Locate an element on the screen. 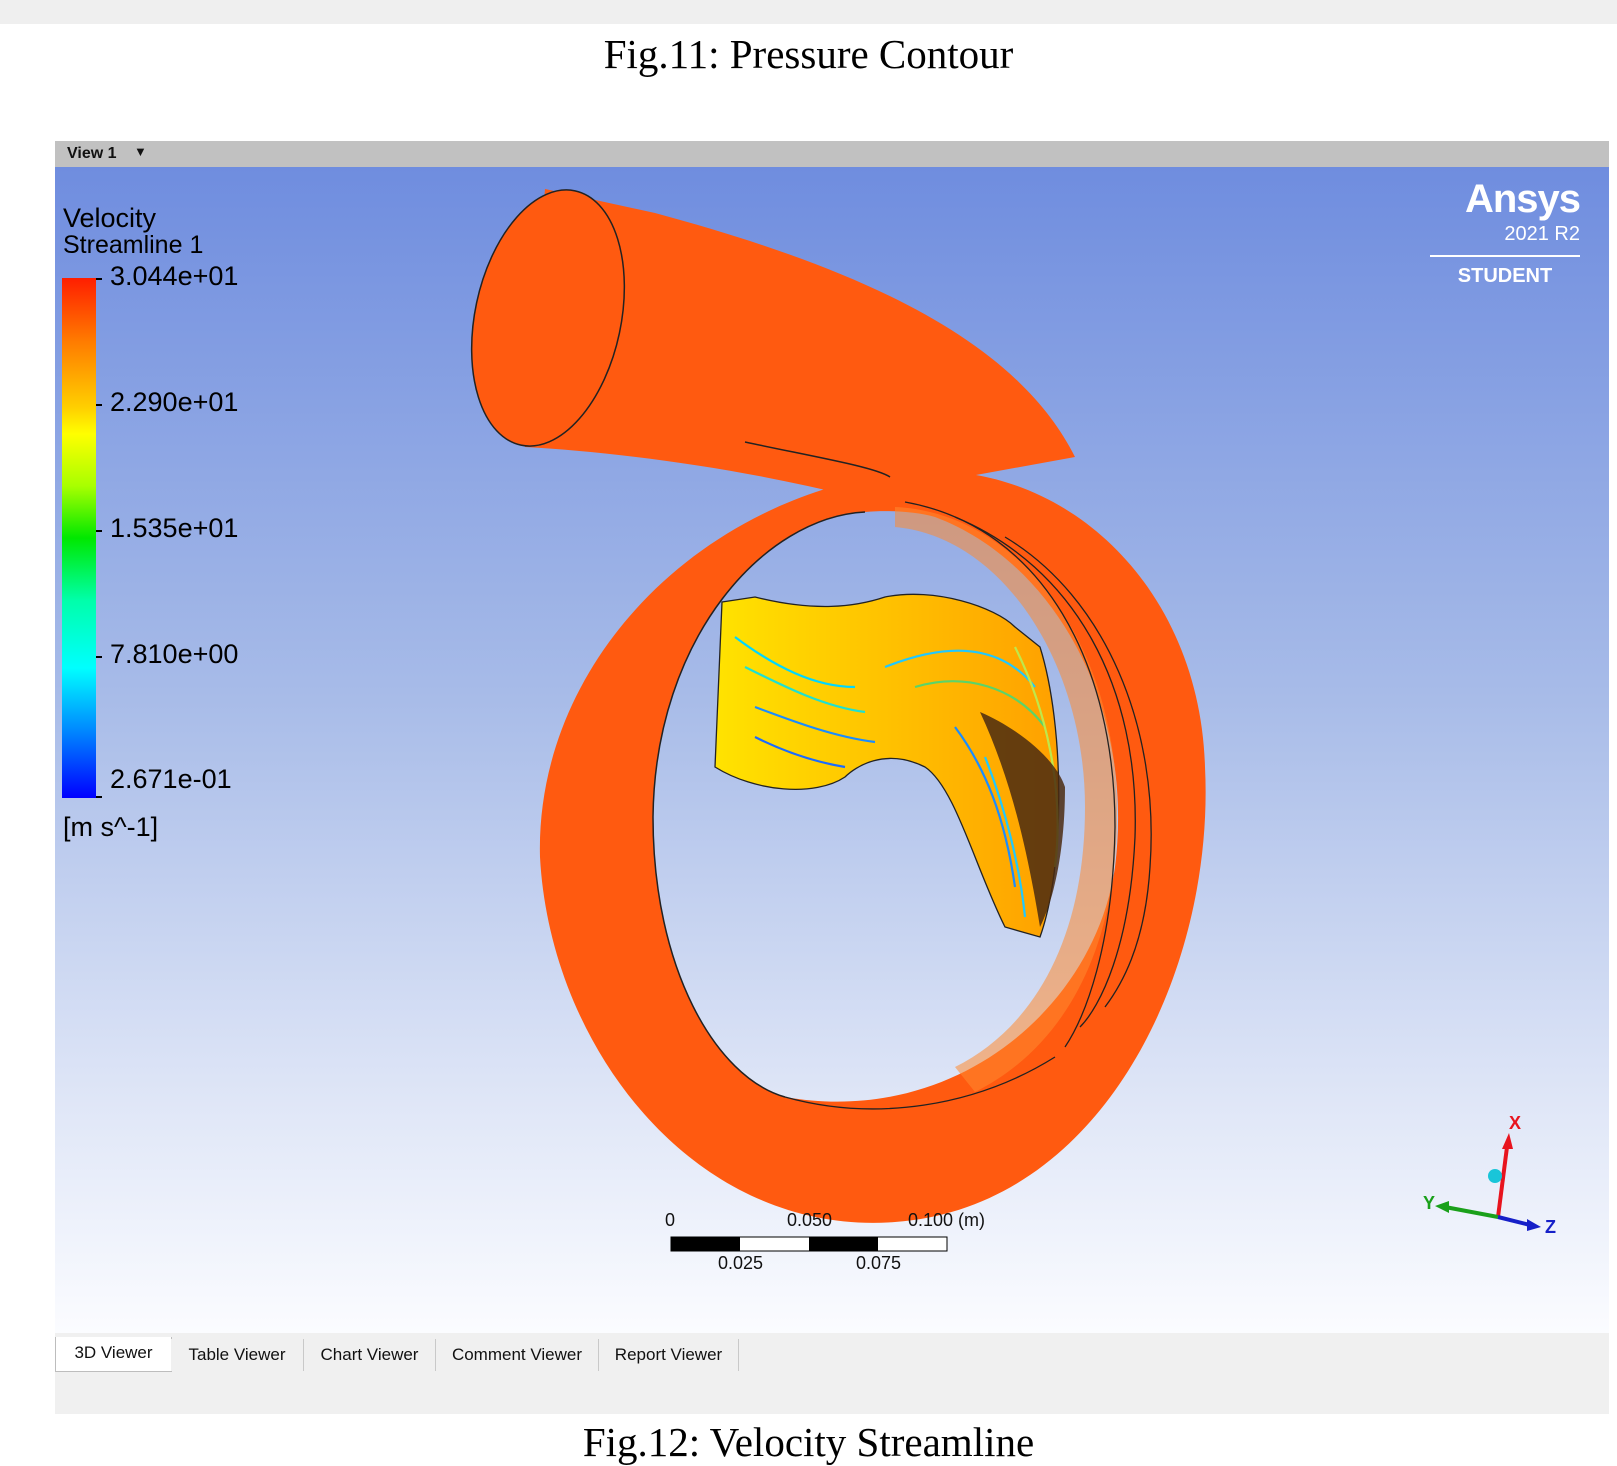 The image size is (1617, 1466). ansys-logo: Ansys 2021 R2 STUDENT is located at coordinates (1500, 233).